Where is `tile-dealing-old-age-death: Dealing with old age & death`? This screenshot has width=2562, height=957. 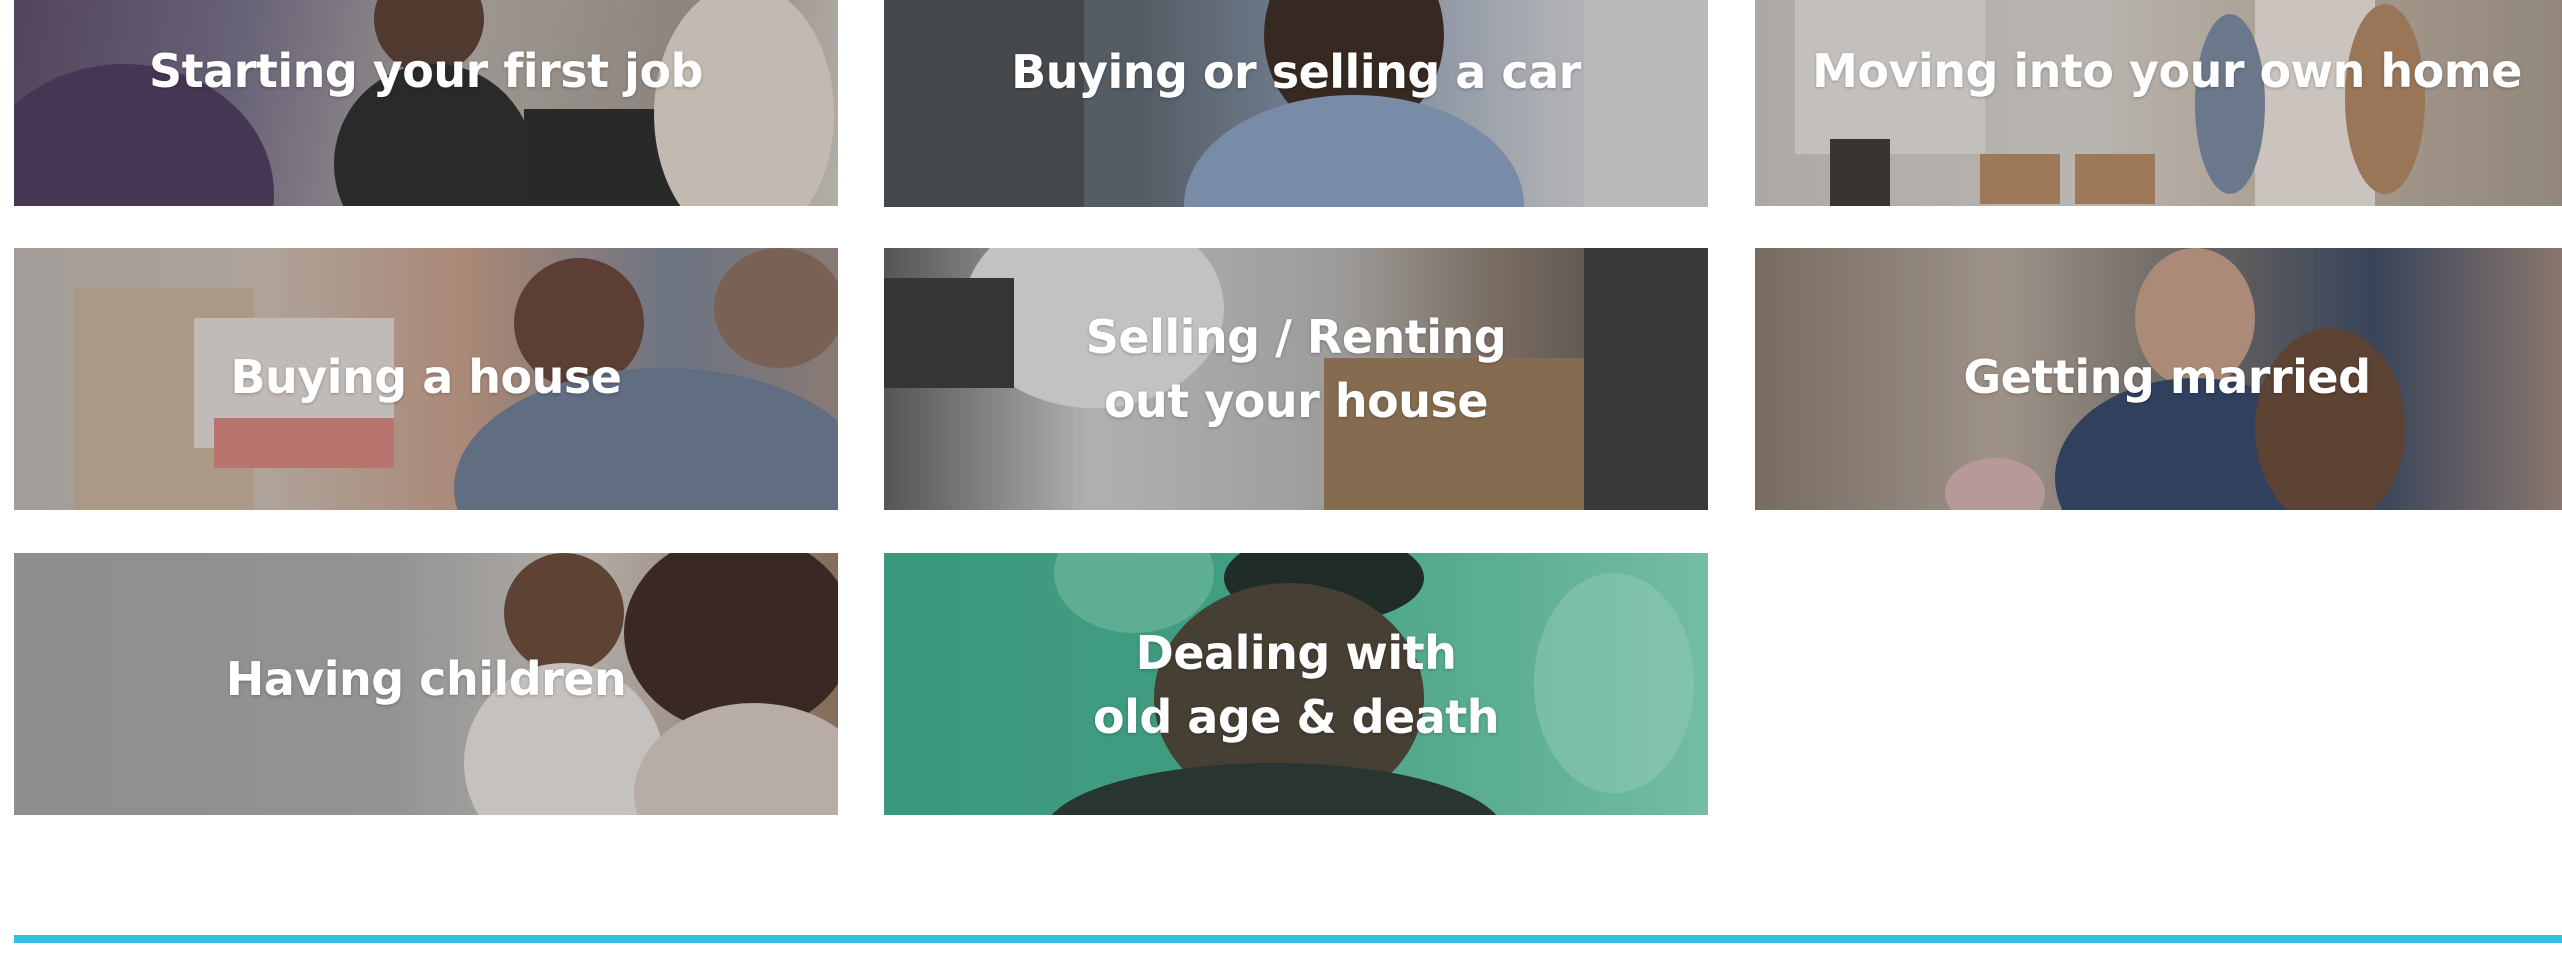
tile-dealing-old-age-death: Dealing with old age & death is located at coordinates (1296, 684).